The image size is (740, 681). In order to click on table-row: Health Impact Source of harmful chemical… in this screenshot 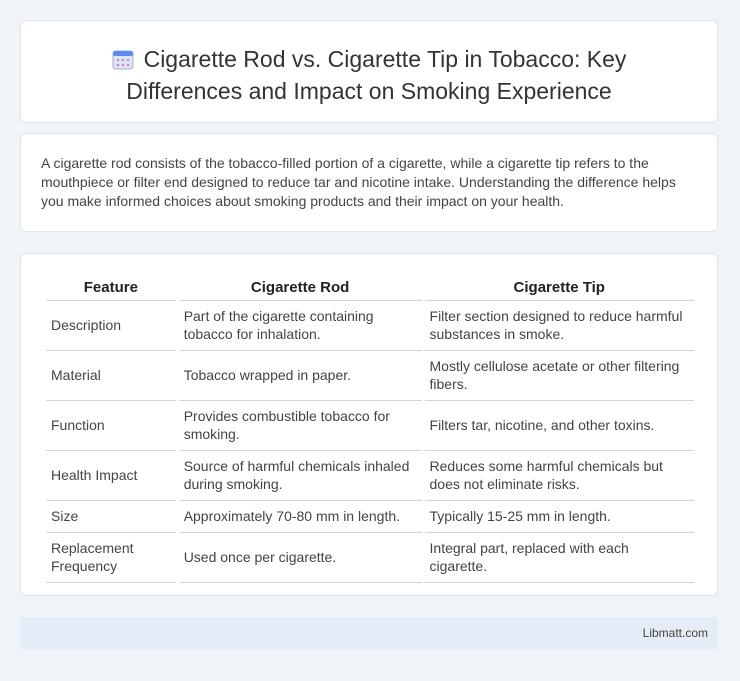, I will do `click(370, 476)`.